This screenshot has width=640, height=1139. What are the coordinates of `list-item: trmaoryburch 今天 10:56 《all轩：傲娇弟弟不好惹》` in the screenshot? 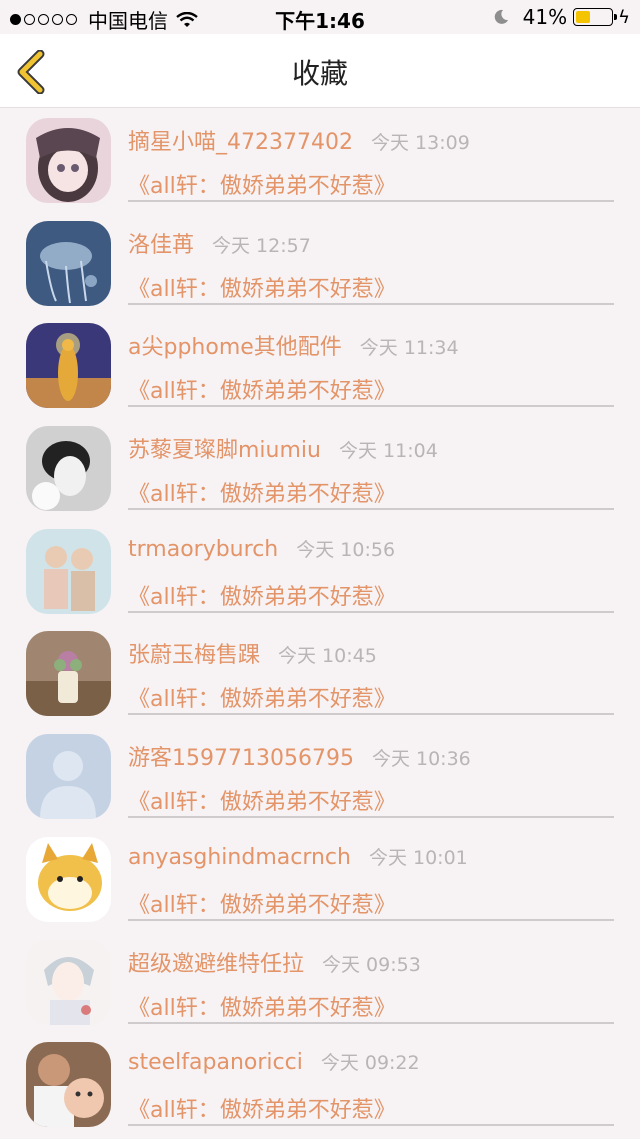 It's located at (320, 570).